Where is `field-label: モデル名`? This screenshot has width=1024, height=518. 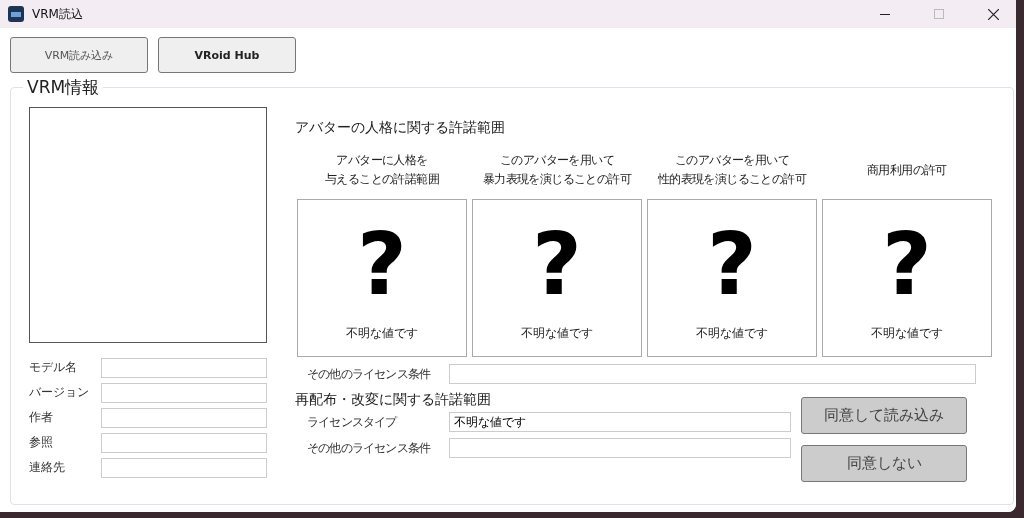 field-label: モデル名 is located at coordinates (53, 367).